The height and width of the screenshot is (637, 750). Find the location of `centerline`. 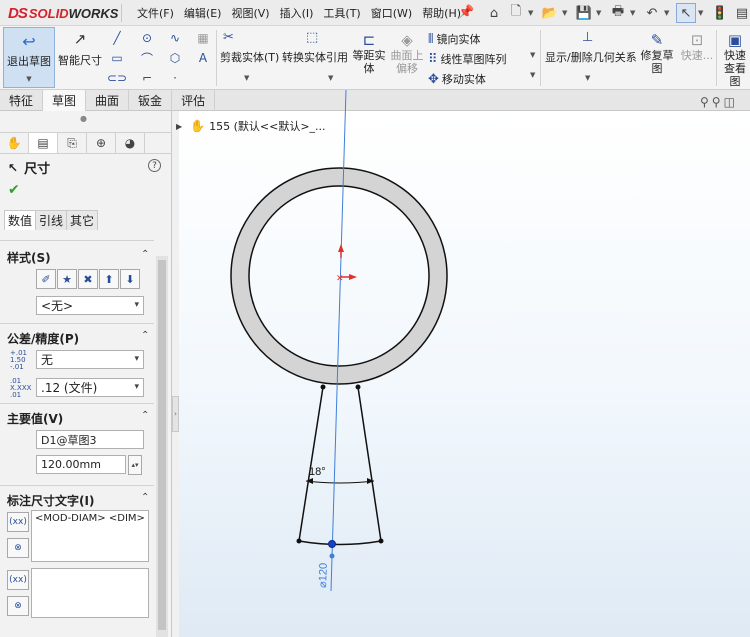

centerline is located at coordinates (338, 340).